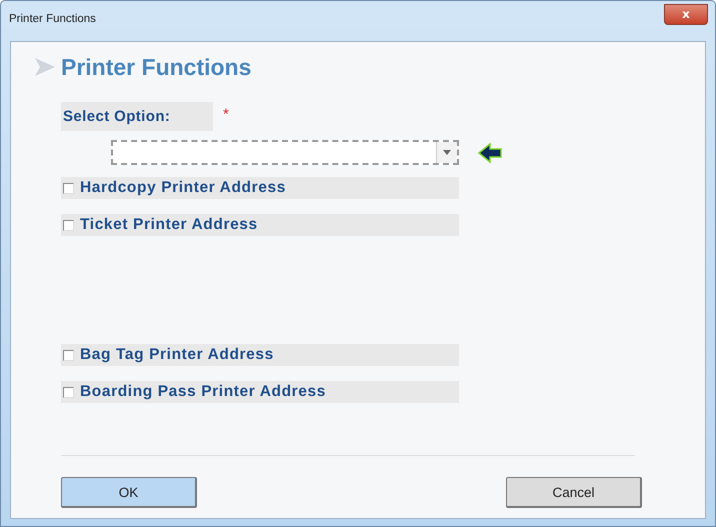  What do you see at coordinates (447, 152) in the screenshot?
I see `dropdown-arrow-icon` at bounding box center [447, 152].